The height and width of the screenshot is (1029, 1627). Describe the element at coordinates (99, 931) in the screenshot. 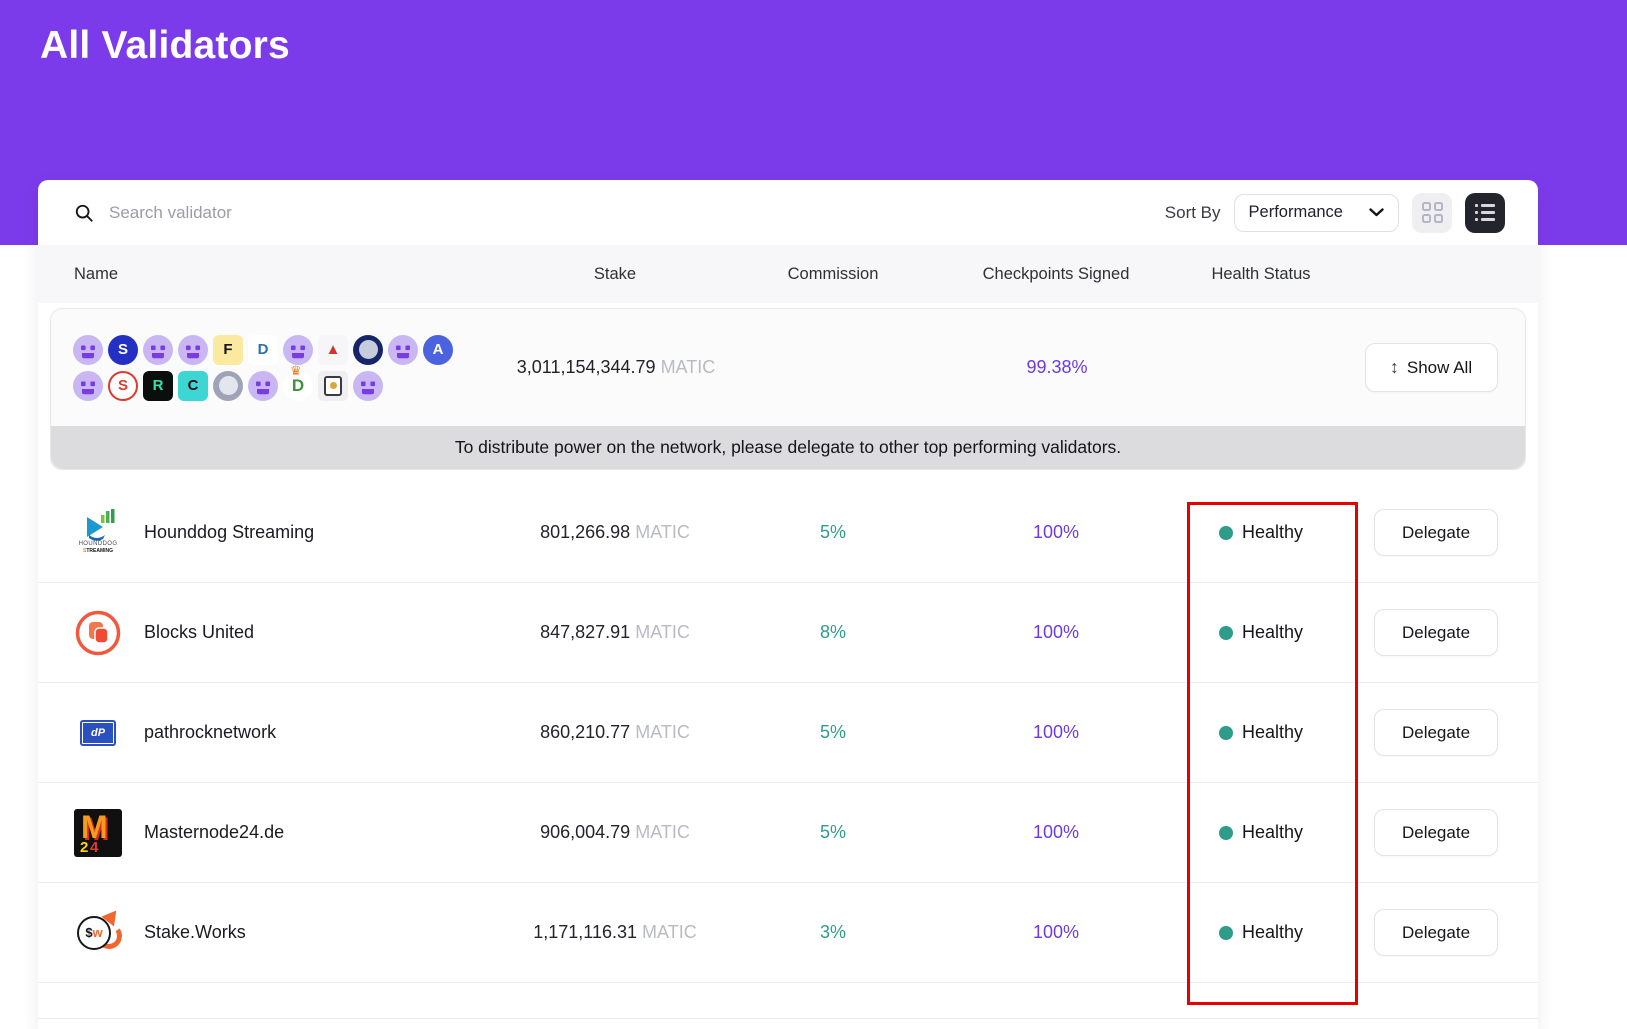

I see `stake-works-logo: $ w` at that location.